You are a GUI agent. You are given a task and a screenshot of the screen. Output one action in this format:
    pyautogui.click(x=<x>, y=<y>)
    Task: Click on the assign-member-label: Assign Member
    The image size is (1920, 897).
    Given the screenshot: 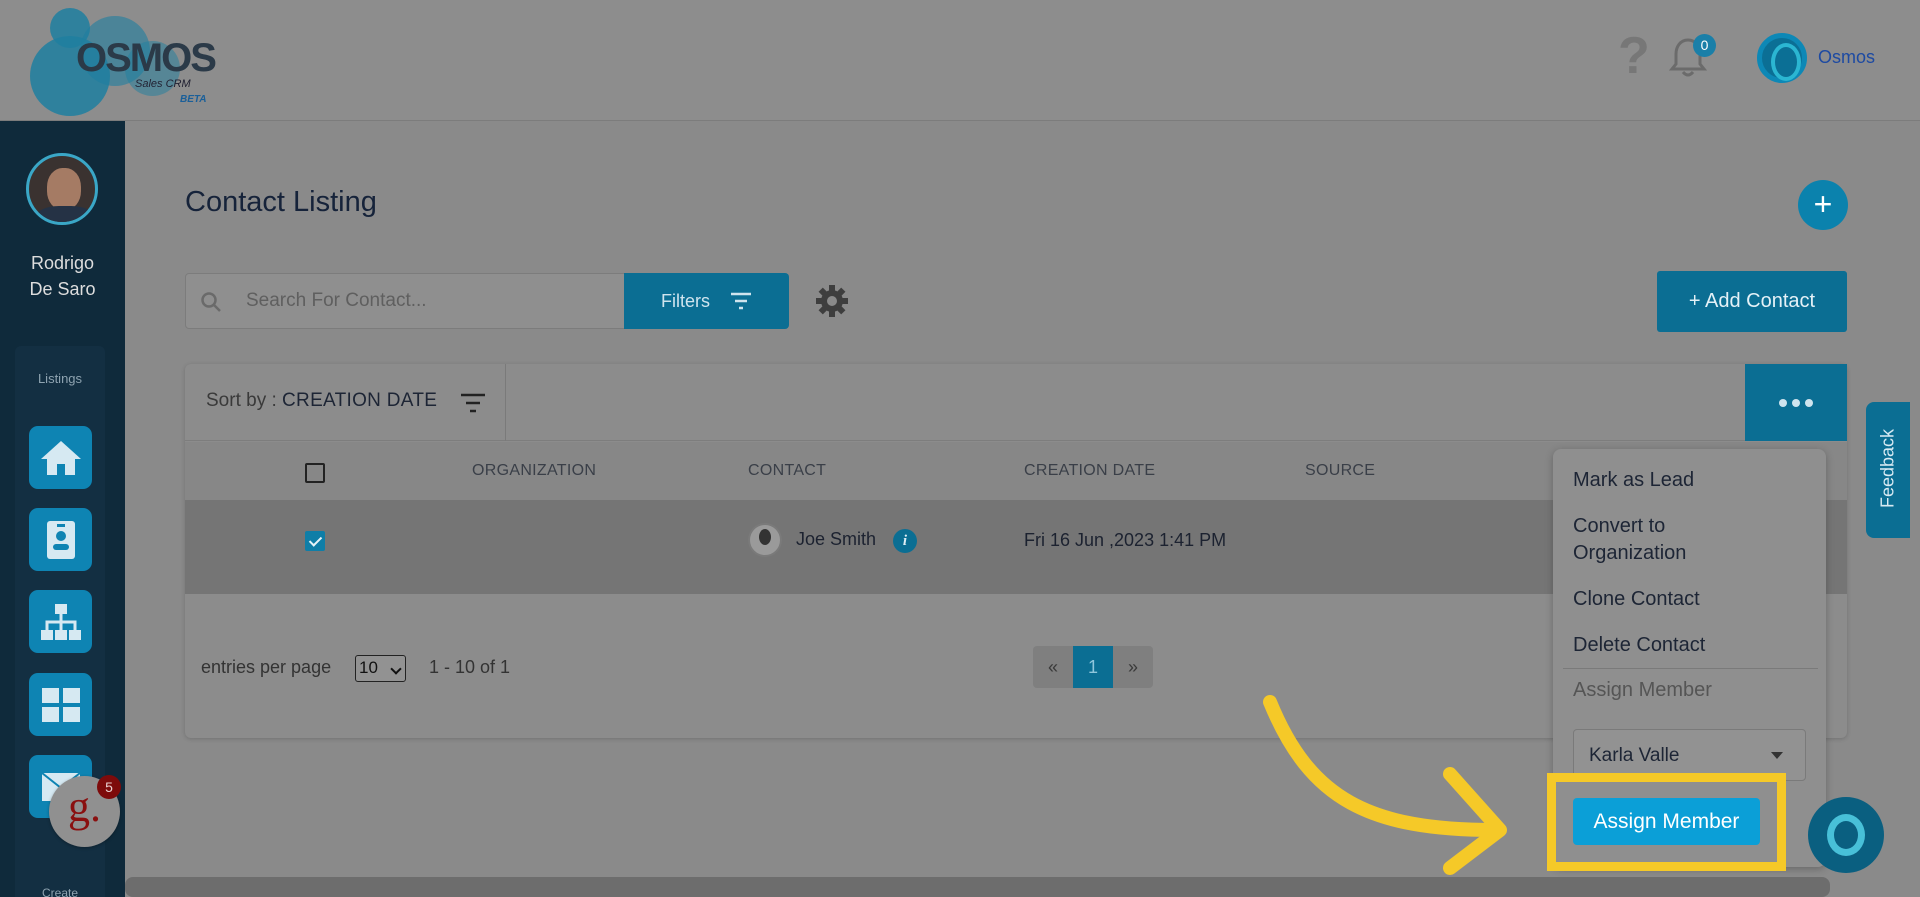 What is the action you would take?
    pyautogui.click(x=1642, y=690)
    